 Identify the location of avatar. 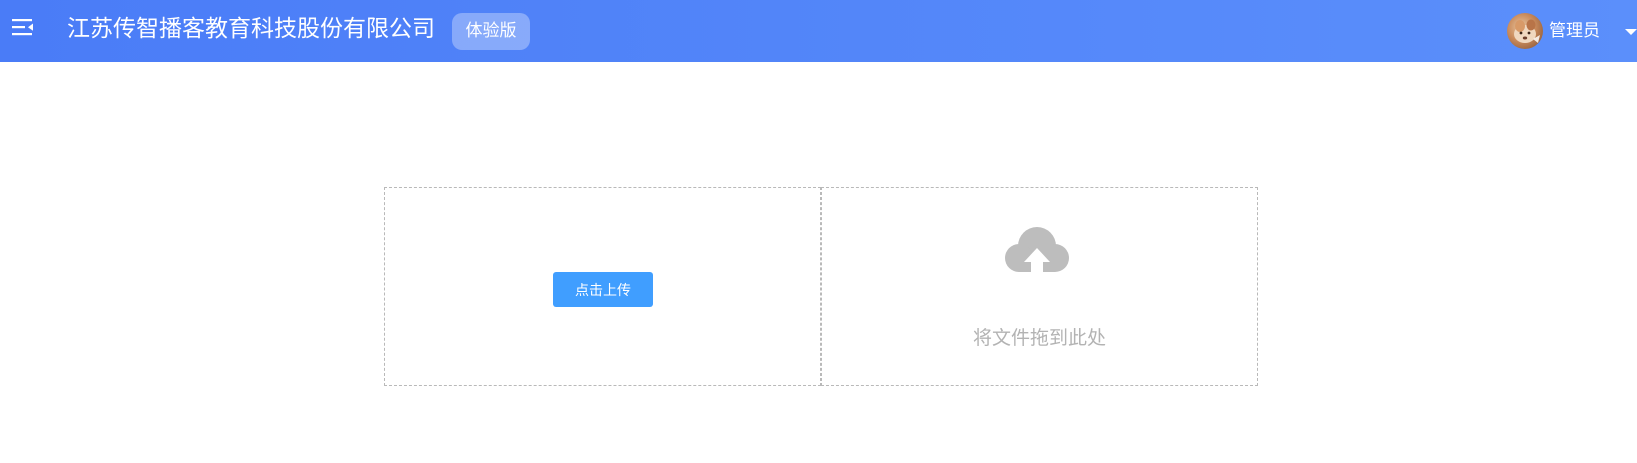
(1525, 31).